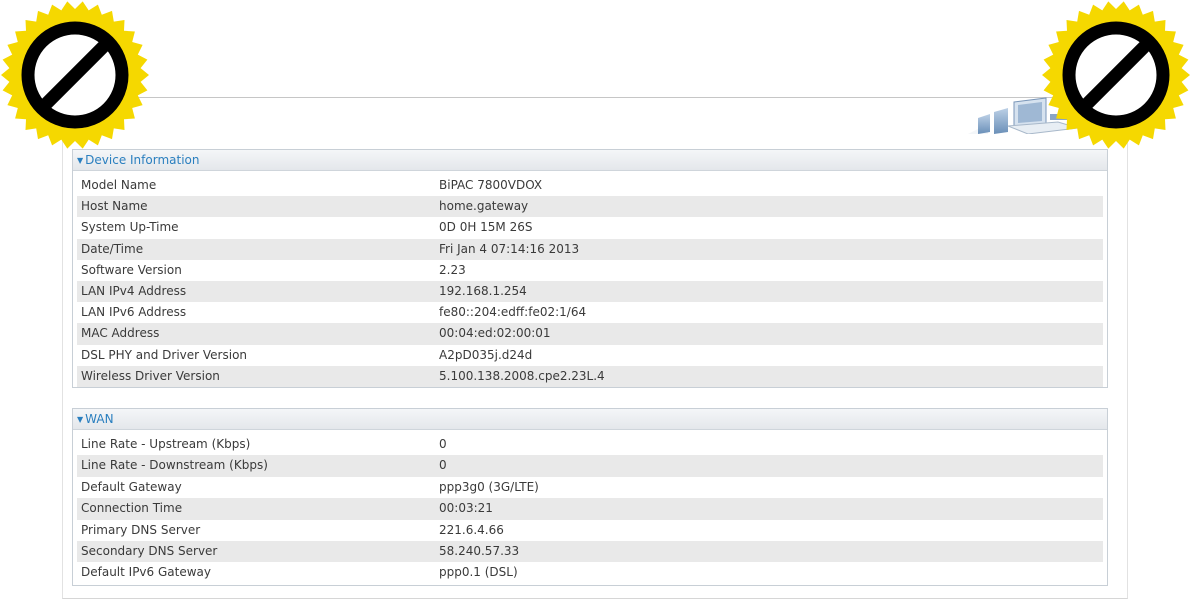 The image size is (1190, 601). What do you see at coordinates (522, 375) in the screenshot?
I see `device-info-row-value: 5.100.138.2008.cpe2.23L.4` at bounding box center [522, 375].